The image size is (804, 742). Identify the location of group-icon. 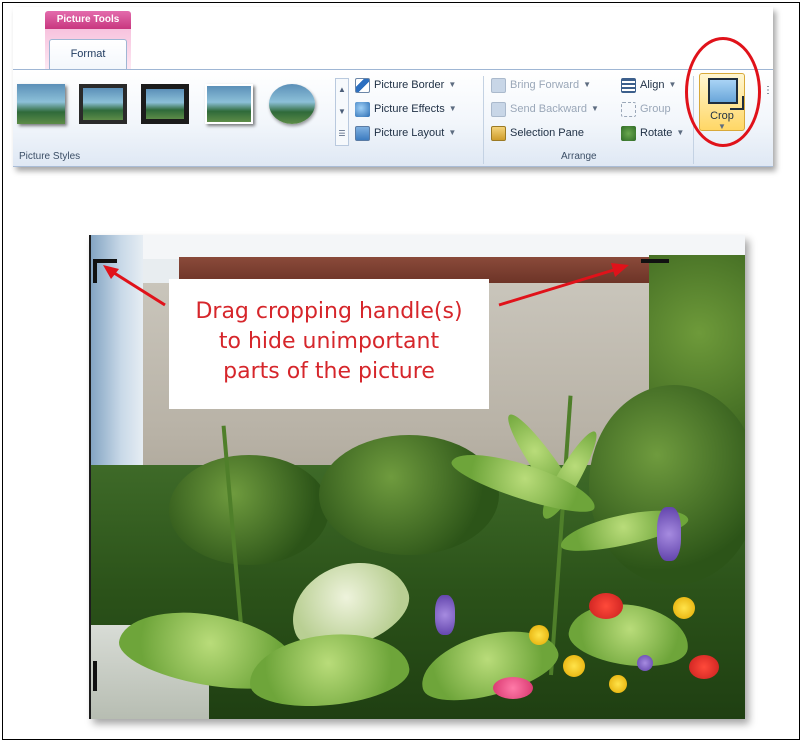
(628, 109).